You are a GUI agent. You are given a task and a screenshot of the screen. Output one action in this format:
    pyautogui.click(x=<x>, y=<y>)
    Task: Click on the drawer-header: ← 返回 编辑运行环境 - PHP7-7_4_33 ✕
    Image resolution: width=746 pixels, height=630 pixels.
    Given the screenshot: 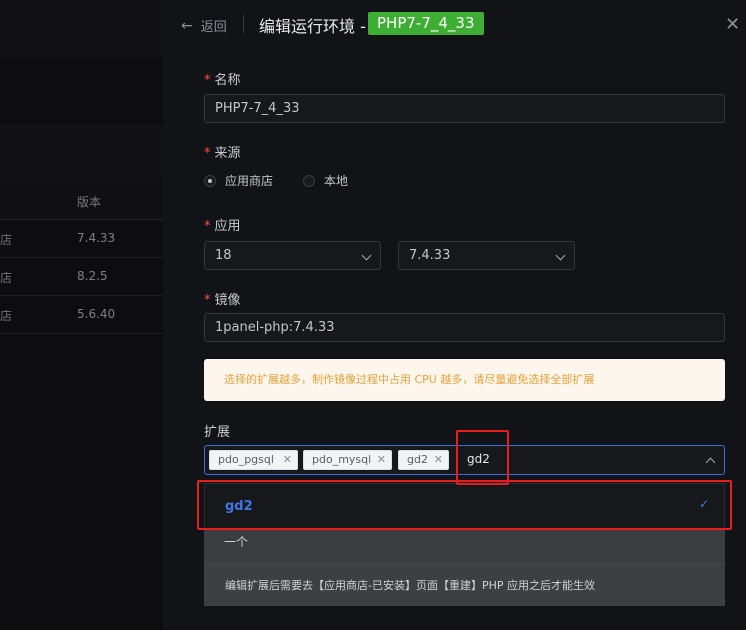 What is the action you would take?
    pyautogui.click(x=454, y=24)
    